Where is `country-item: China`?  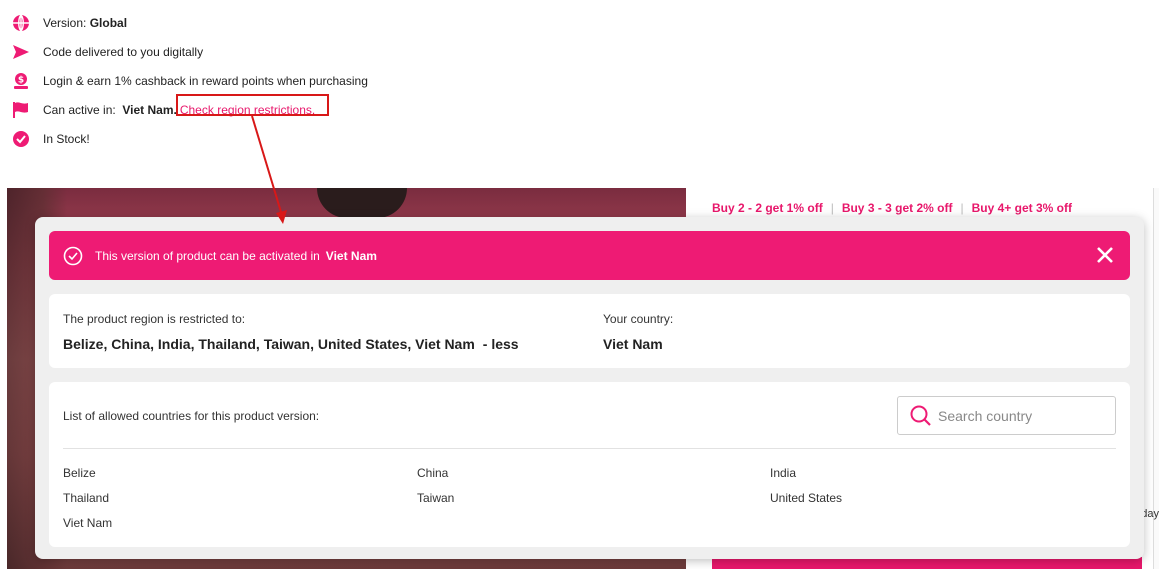 country-item: China is located at coordinates (433, 473).